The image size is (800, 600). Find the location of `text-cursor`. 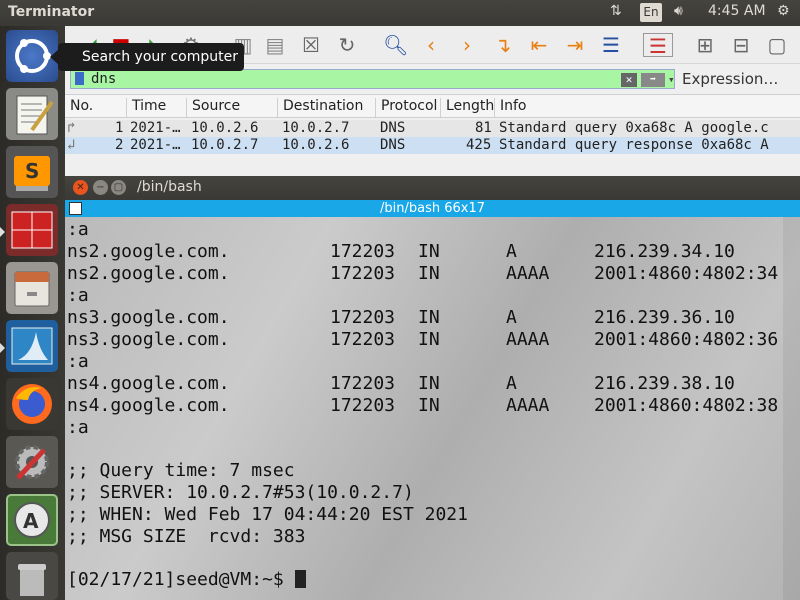

text-cursor is located at coordinates (300, 579).